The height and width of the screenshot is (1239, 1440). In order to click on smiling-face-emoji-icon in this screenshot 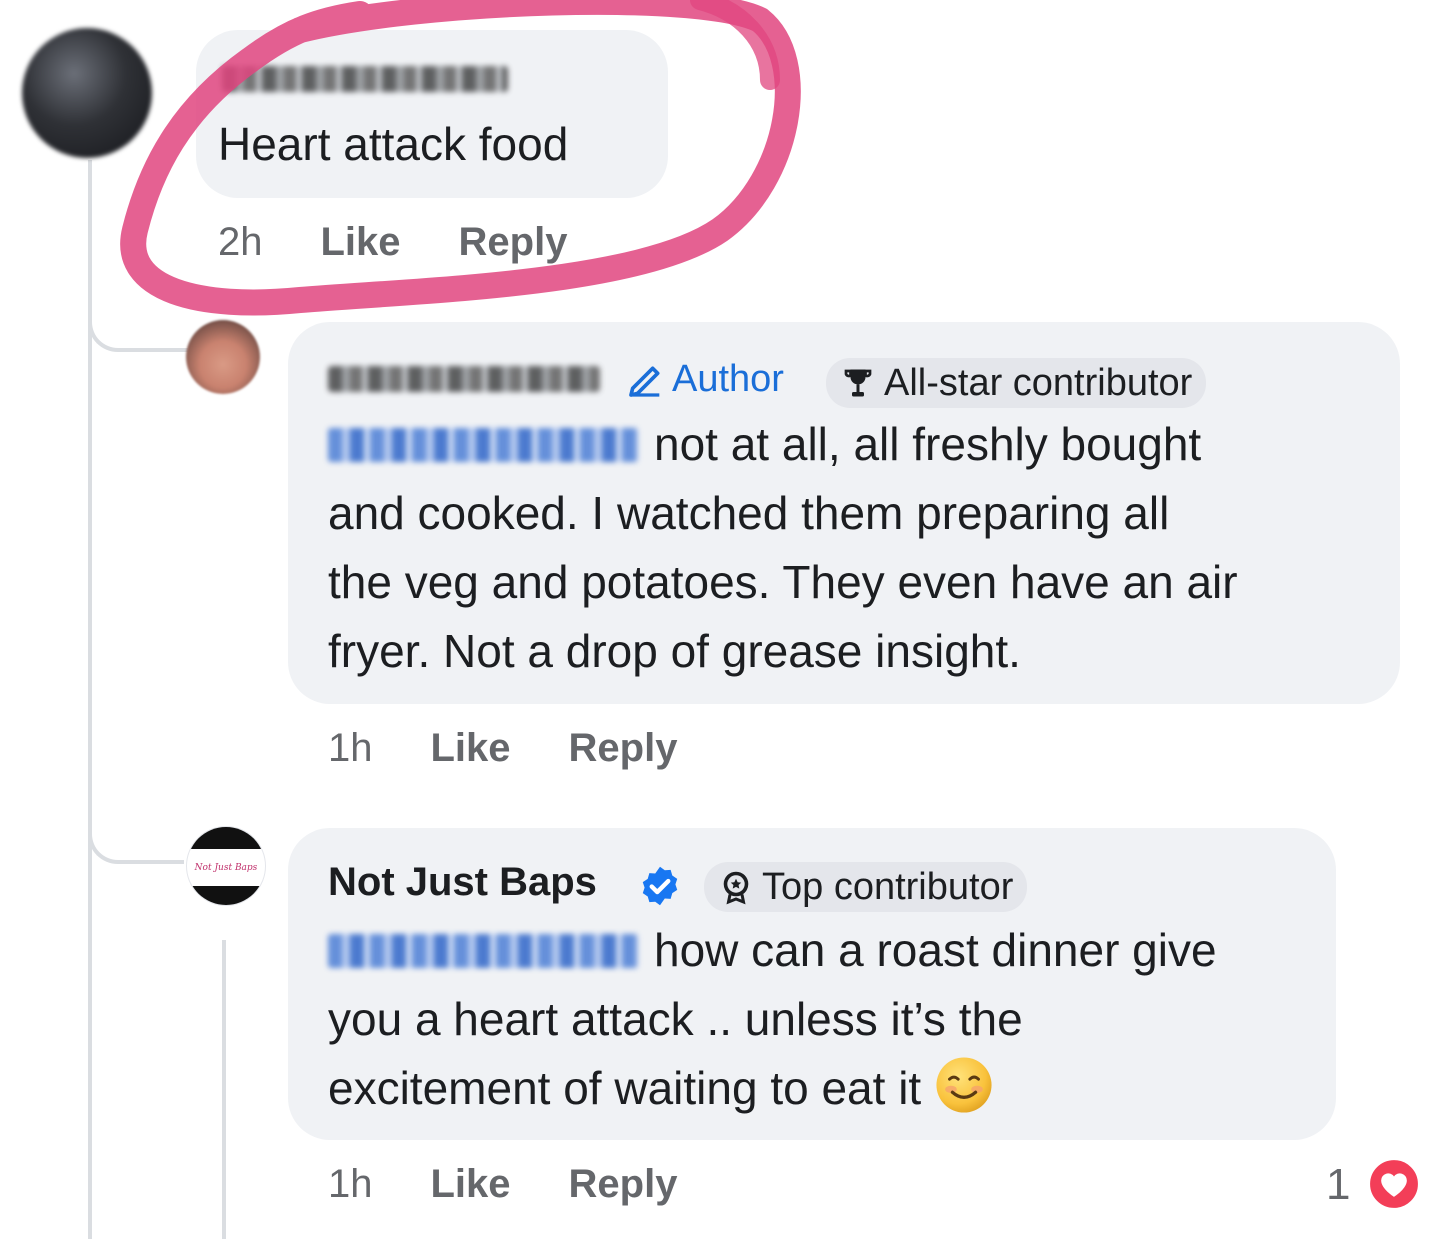, I will do `click(964, 1085)`.